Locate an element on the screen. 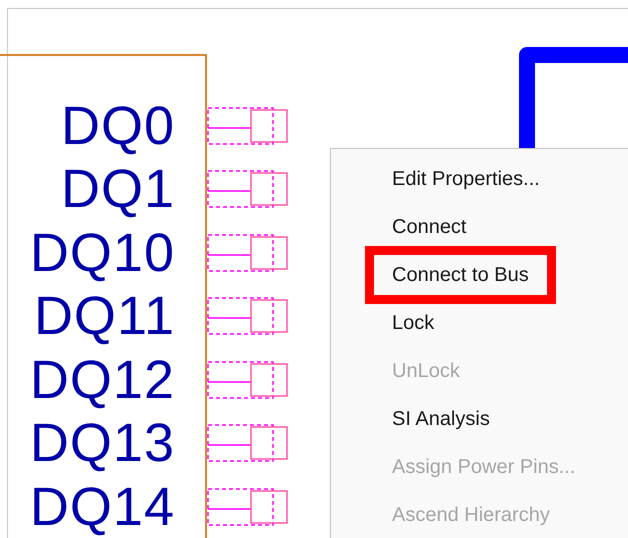 The width and height of the screenshot is (628, 538). pin-label: DQ13 is located at coordinates (102, 443).